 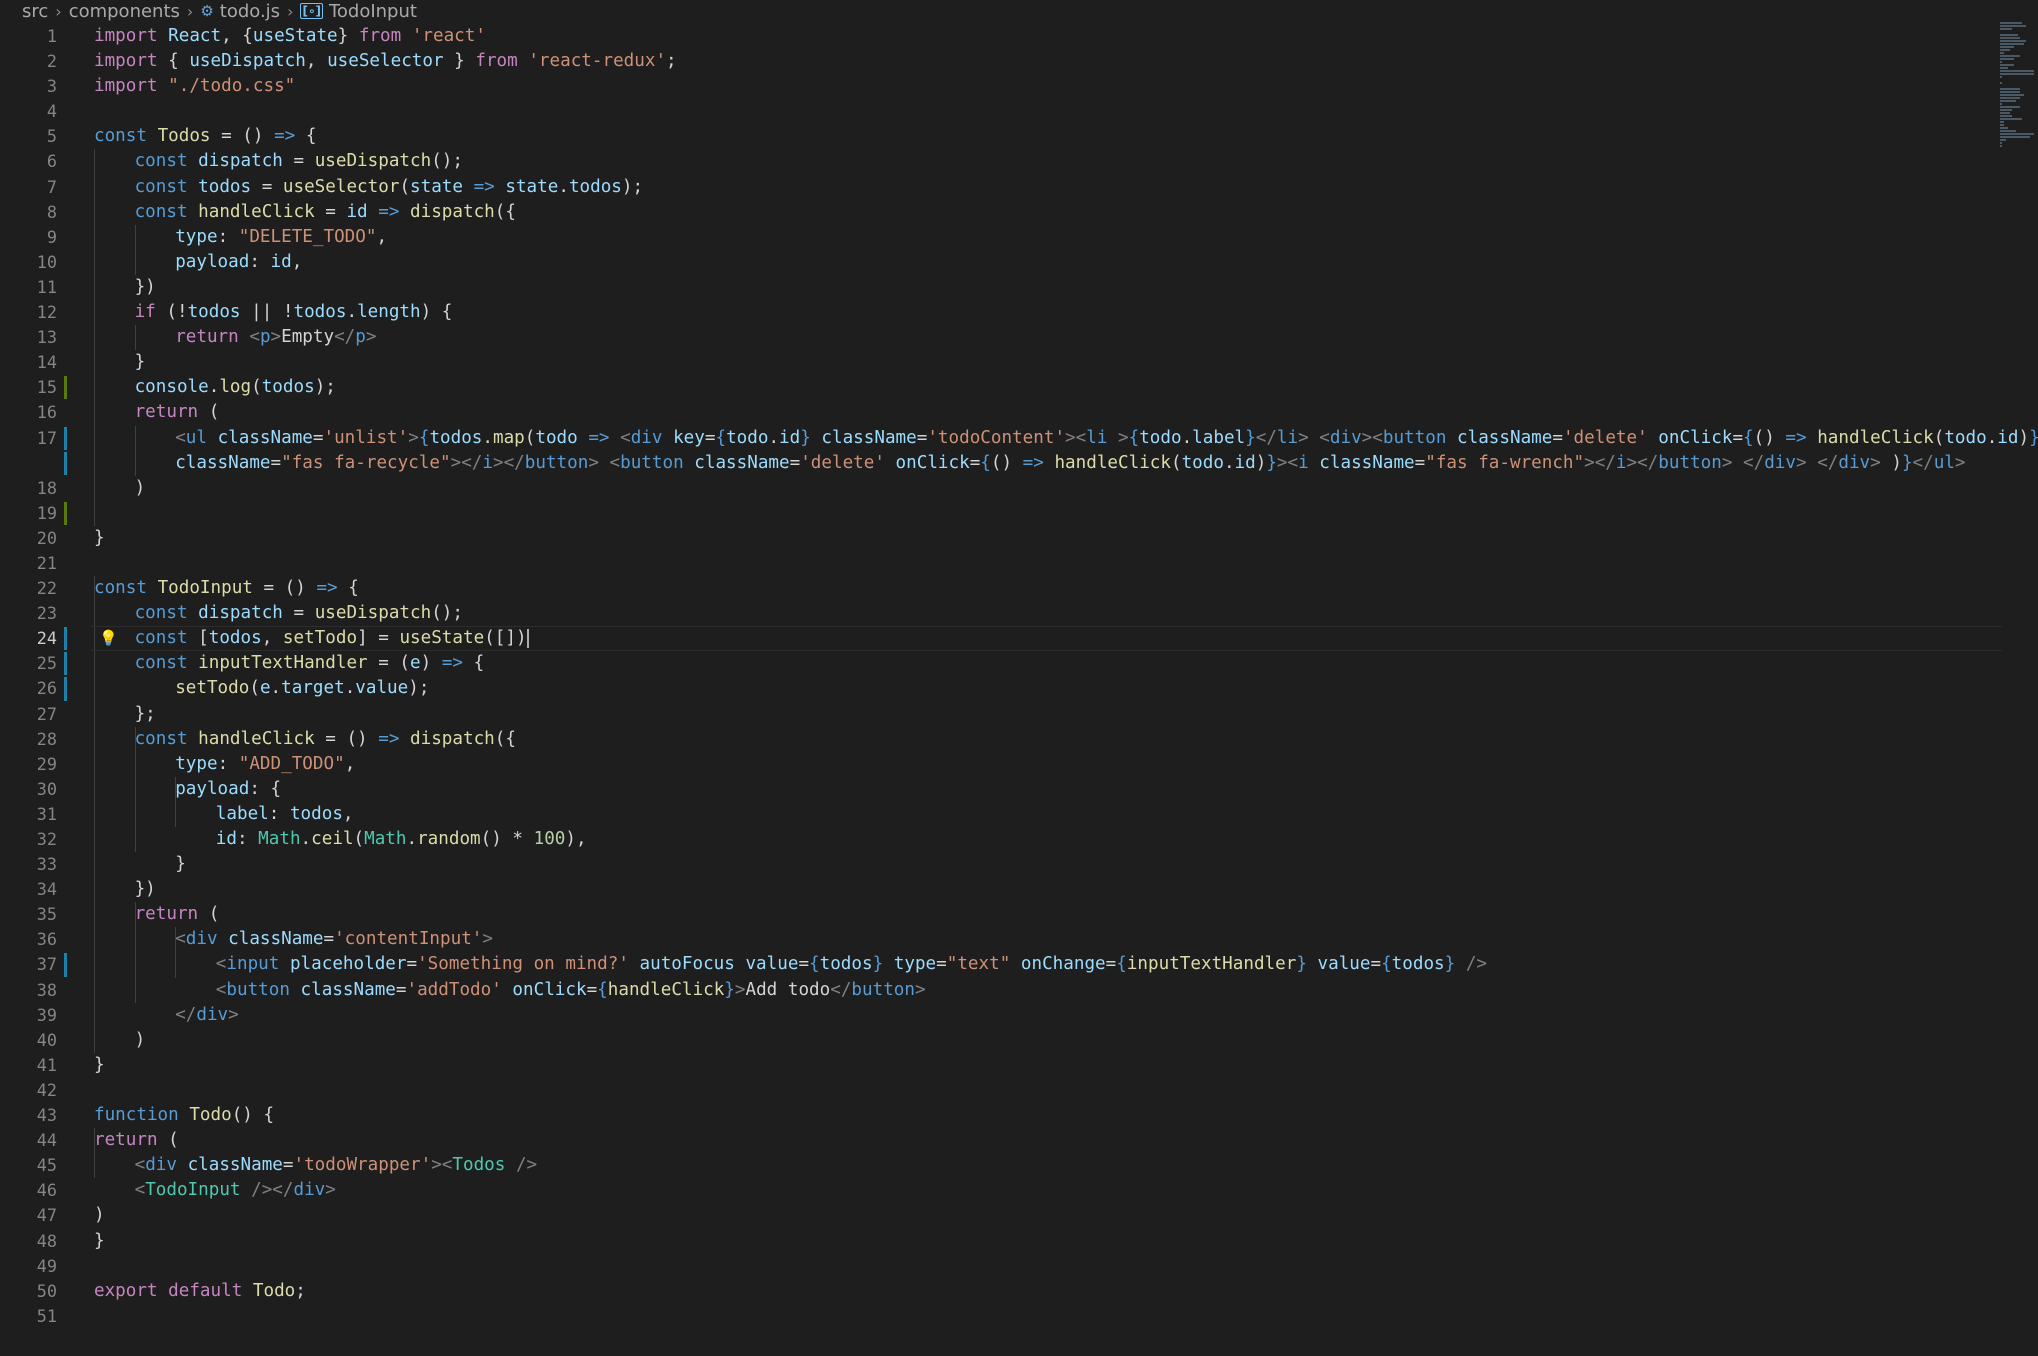 I want to click on code-line-46: 46 <TodoInput /></div>, so click(x=1019, y=1190).